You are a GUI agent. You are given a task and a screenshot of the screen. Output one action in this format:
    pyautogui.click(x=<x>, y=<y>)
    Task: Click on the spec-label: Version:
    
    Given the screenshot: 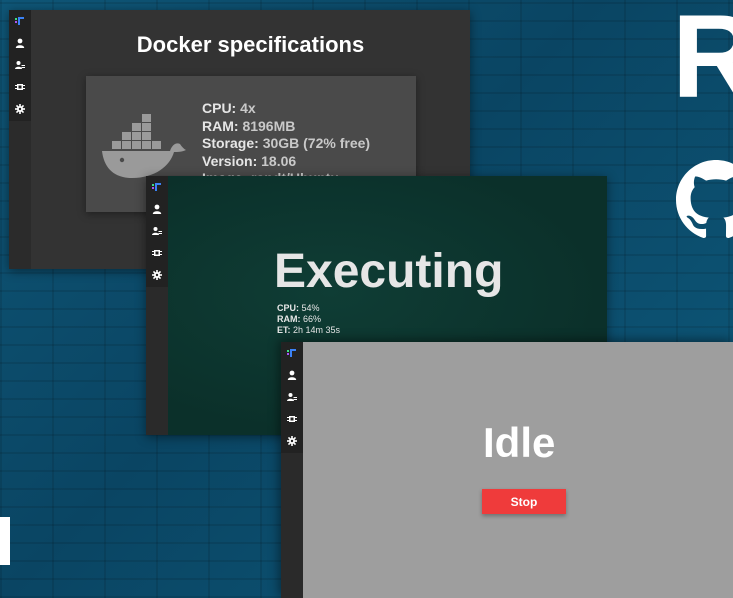 What is the action you would take?
    pyautogui.click(x=230, y=160)
    